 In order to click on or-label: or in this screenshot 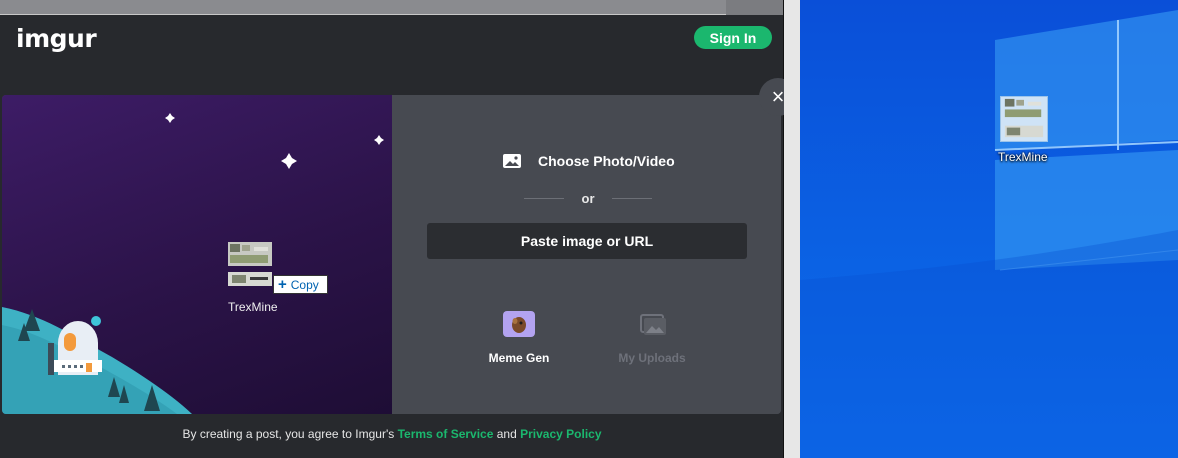, I will do `click(588, 198)`.